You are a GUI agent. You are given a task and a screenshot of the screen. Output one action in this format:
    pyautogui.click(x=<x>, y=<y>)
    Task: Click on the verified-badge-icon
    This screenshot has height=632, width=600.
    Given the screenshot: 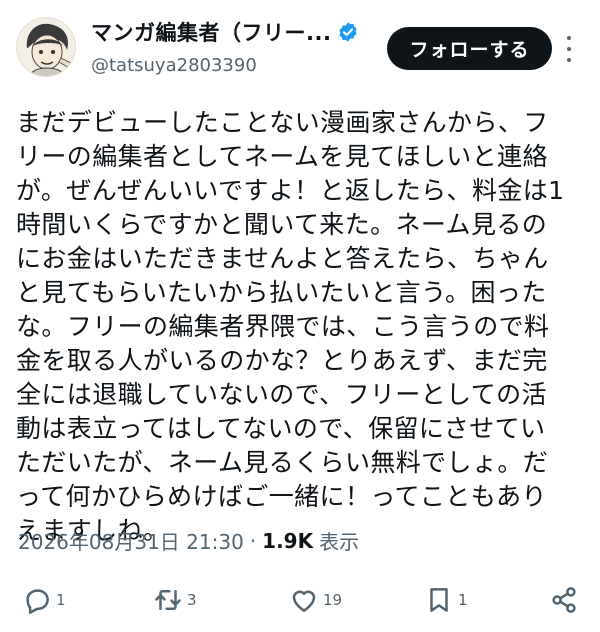 What is the action you would take?
    pyautogui.click(x=348, y=32)
    